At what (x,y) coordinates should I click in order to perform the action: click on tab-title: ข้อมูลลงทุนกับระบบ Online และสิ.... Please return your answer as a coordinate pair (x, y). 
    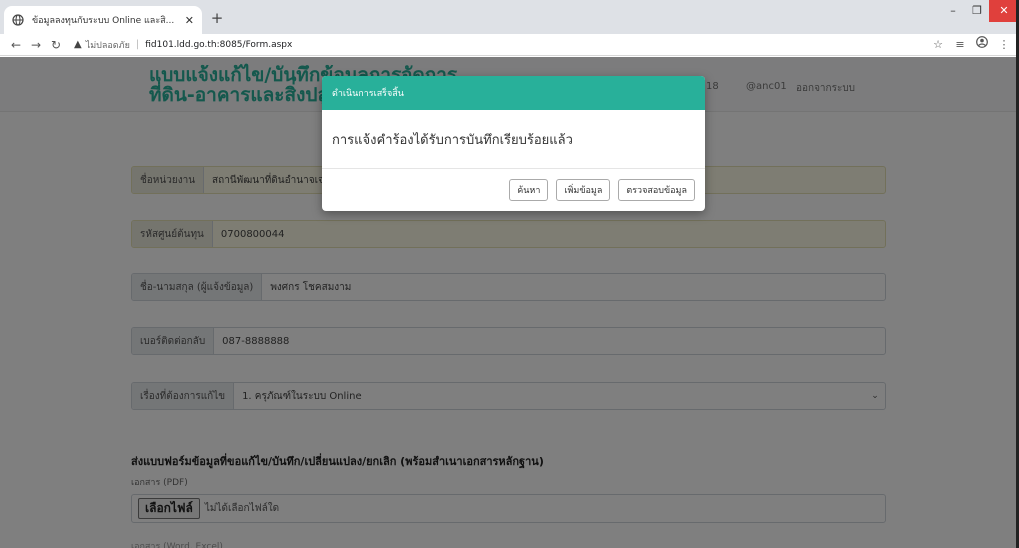
    Looking at the image, I should click on (103, 21).